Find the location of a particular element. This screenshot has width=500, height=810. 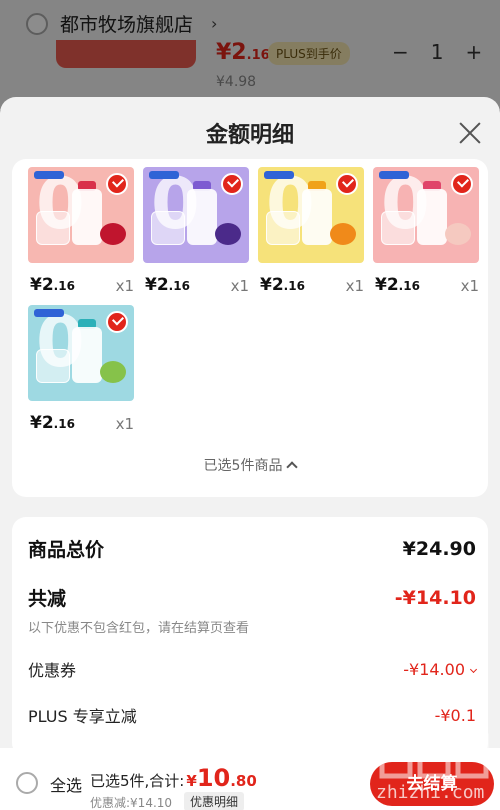

total-price-value: ¥24.90 is located at coordinates (439, 548).